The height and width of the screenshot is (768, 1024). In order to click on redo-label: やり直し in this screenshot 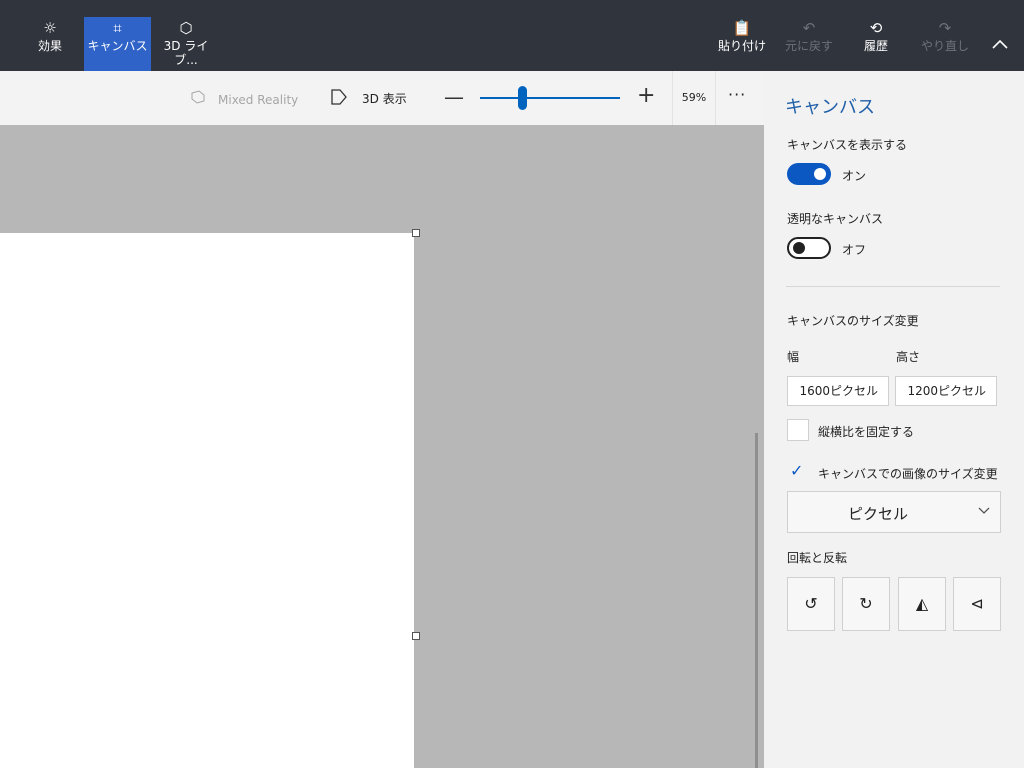, I will do `click(944, 46)`.